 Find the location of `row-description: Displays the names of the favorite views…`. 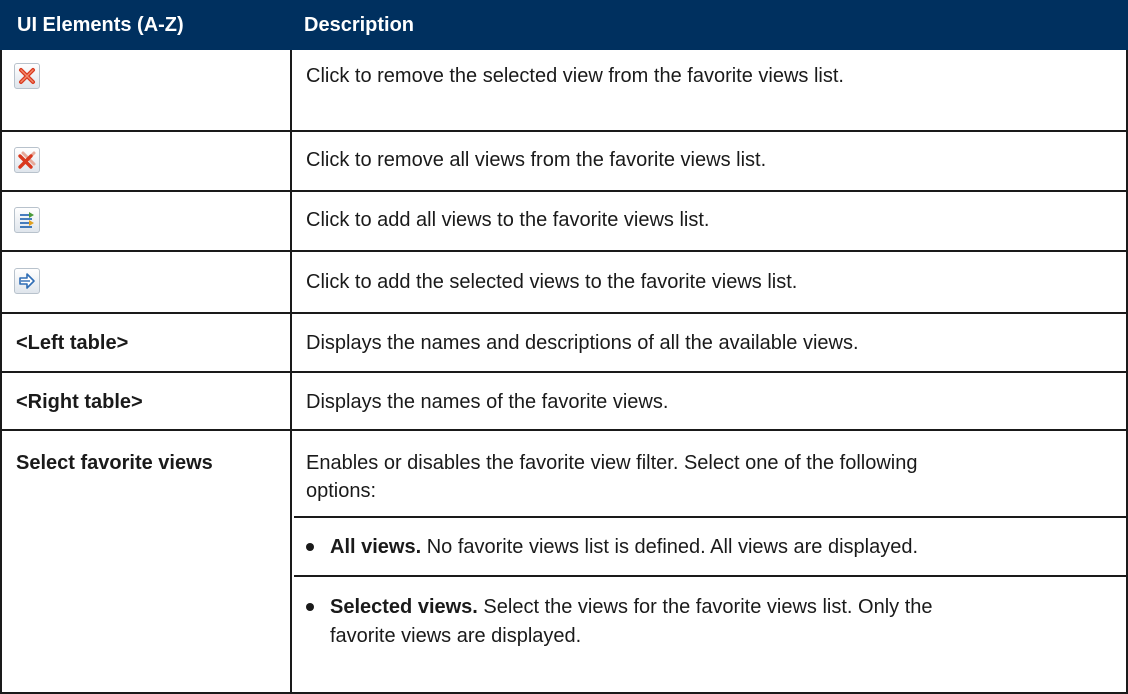

row-description: Displays the names of the favorite views… is located at coordinates (487, 402).